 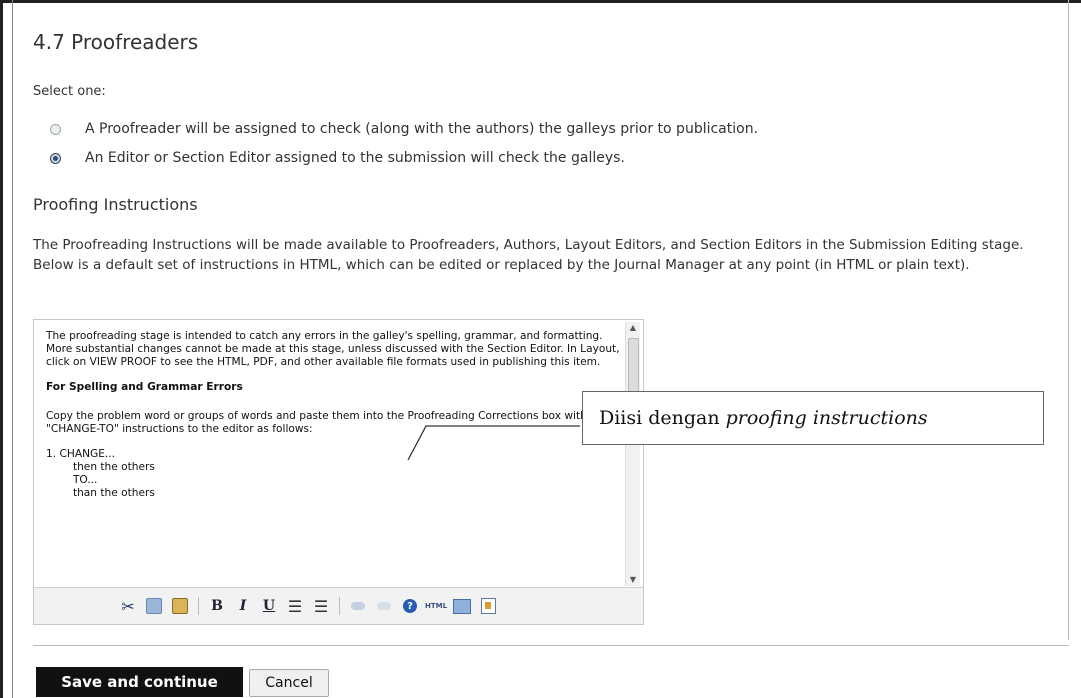 I want to click on editor-toolbar: ✂ B I U ☰ ☰ ? HTML, so click(x=338, y=605).